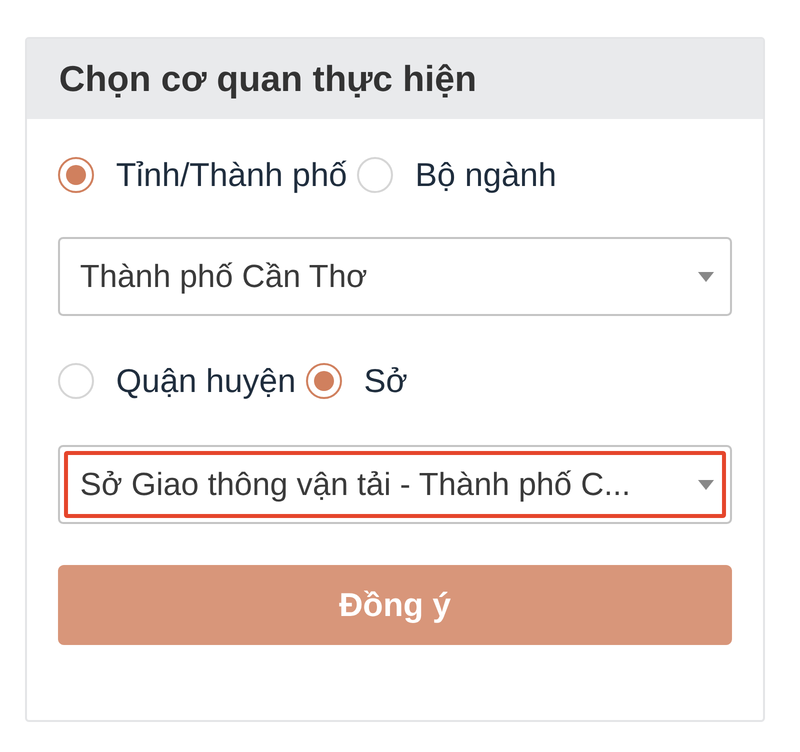 This screenshot has height=752, width=800. Describe the element at coordinates (485, 175) in the screenshot. I see `radio-label: Bộ ngành` at that location.